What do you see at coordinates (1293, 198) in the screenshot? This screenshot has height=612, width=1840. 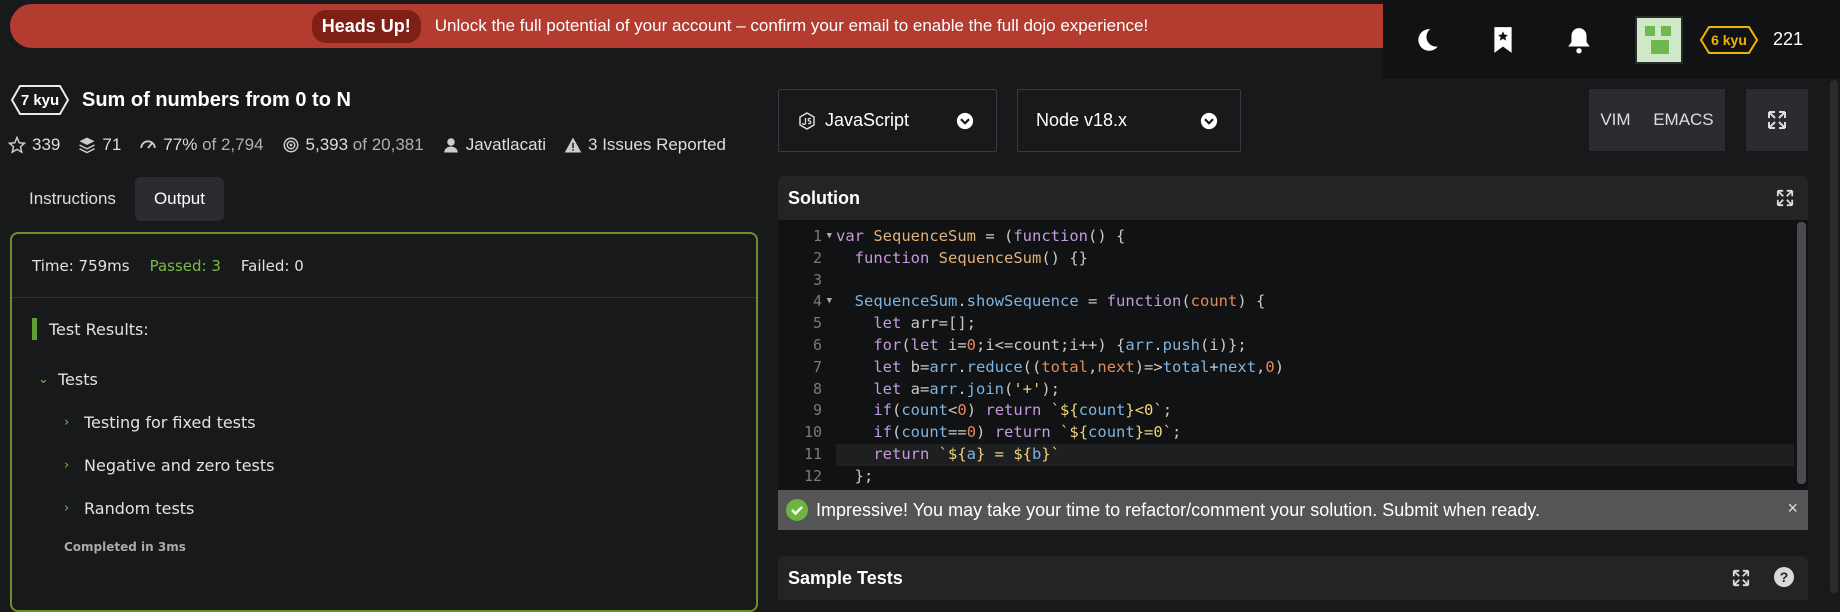 I see `solution-header: Solution` at bounding box center [1293, 198].